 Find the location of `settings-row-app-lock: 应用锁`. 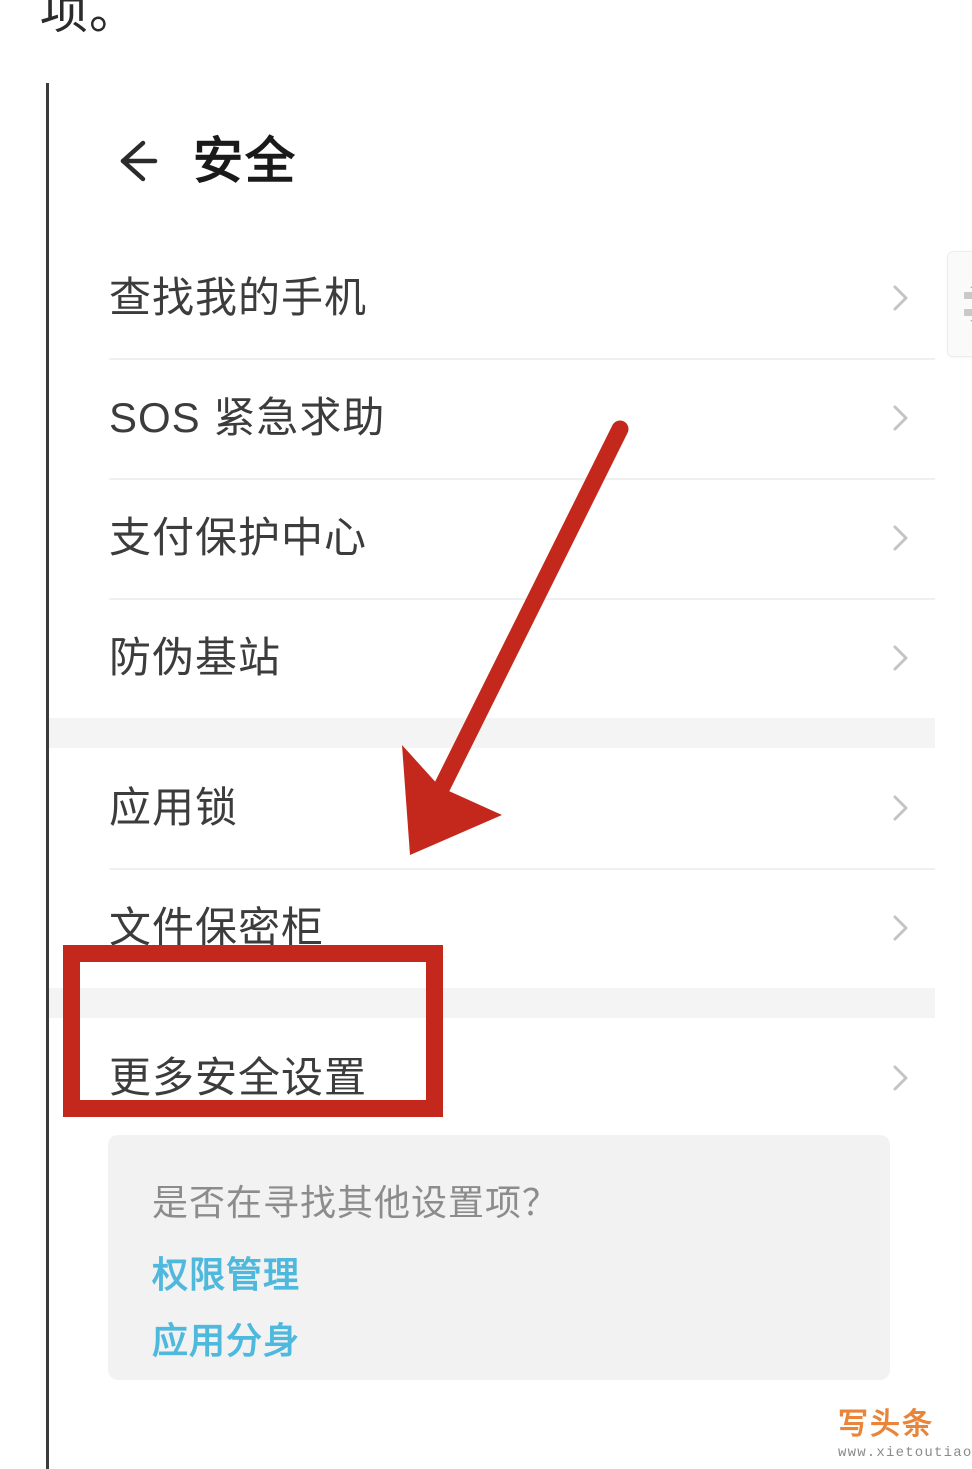

settings-row-app-lock: 应用锁 is located at coordinates (492, 808).